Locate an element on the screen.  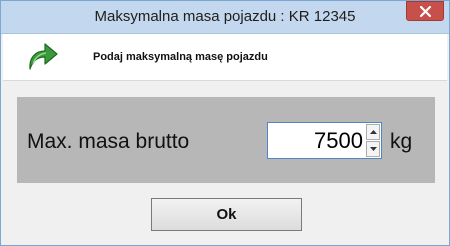
max-mass-value: 7500 is located at coordinates (338, 141).